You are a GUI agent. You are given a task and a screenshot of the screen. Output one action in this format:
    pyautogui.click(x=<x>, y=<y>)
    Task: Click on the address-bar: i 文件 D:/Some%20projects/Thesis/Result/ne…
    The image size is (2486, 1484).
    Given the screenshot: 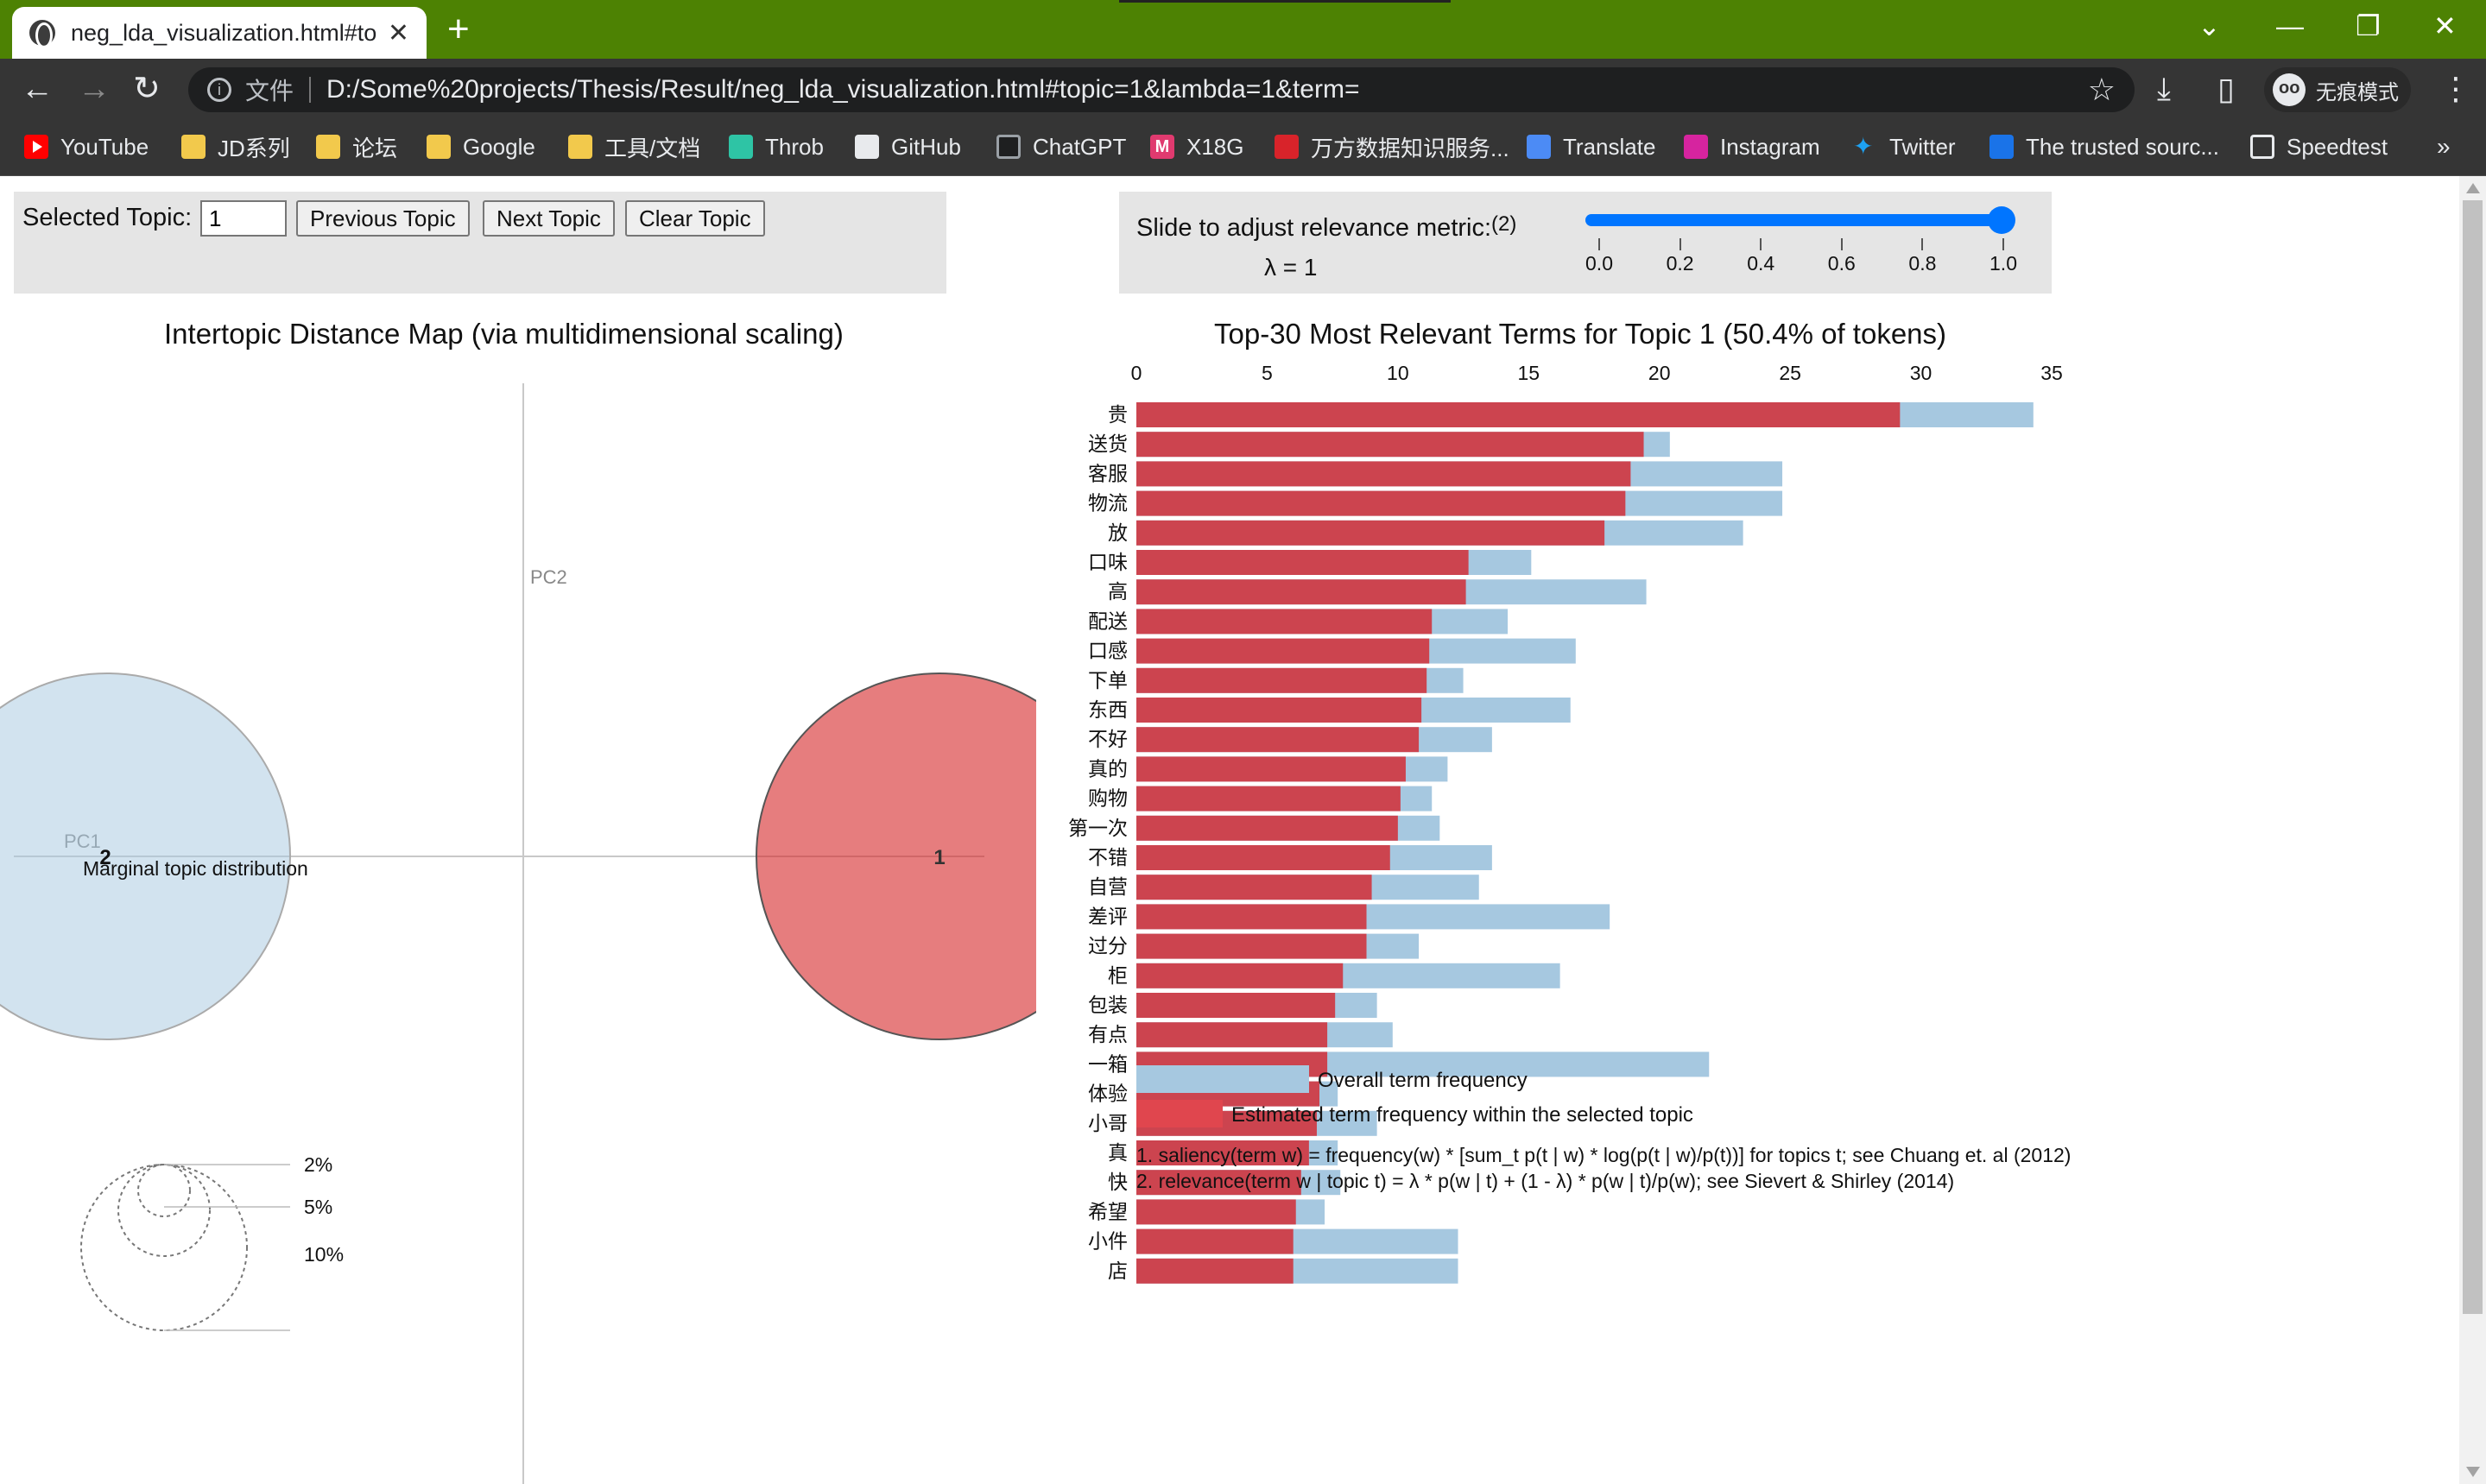 What is the action you would take?
    pyautogui.click(x=1161, y=89)
    